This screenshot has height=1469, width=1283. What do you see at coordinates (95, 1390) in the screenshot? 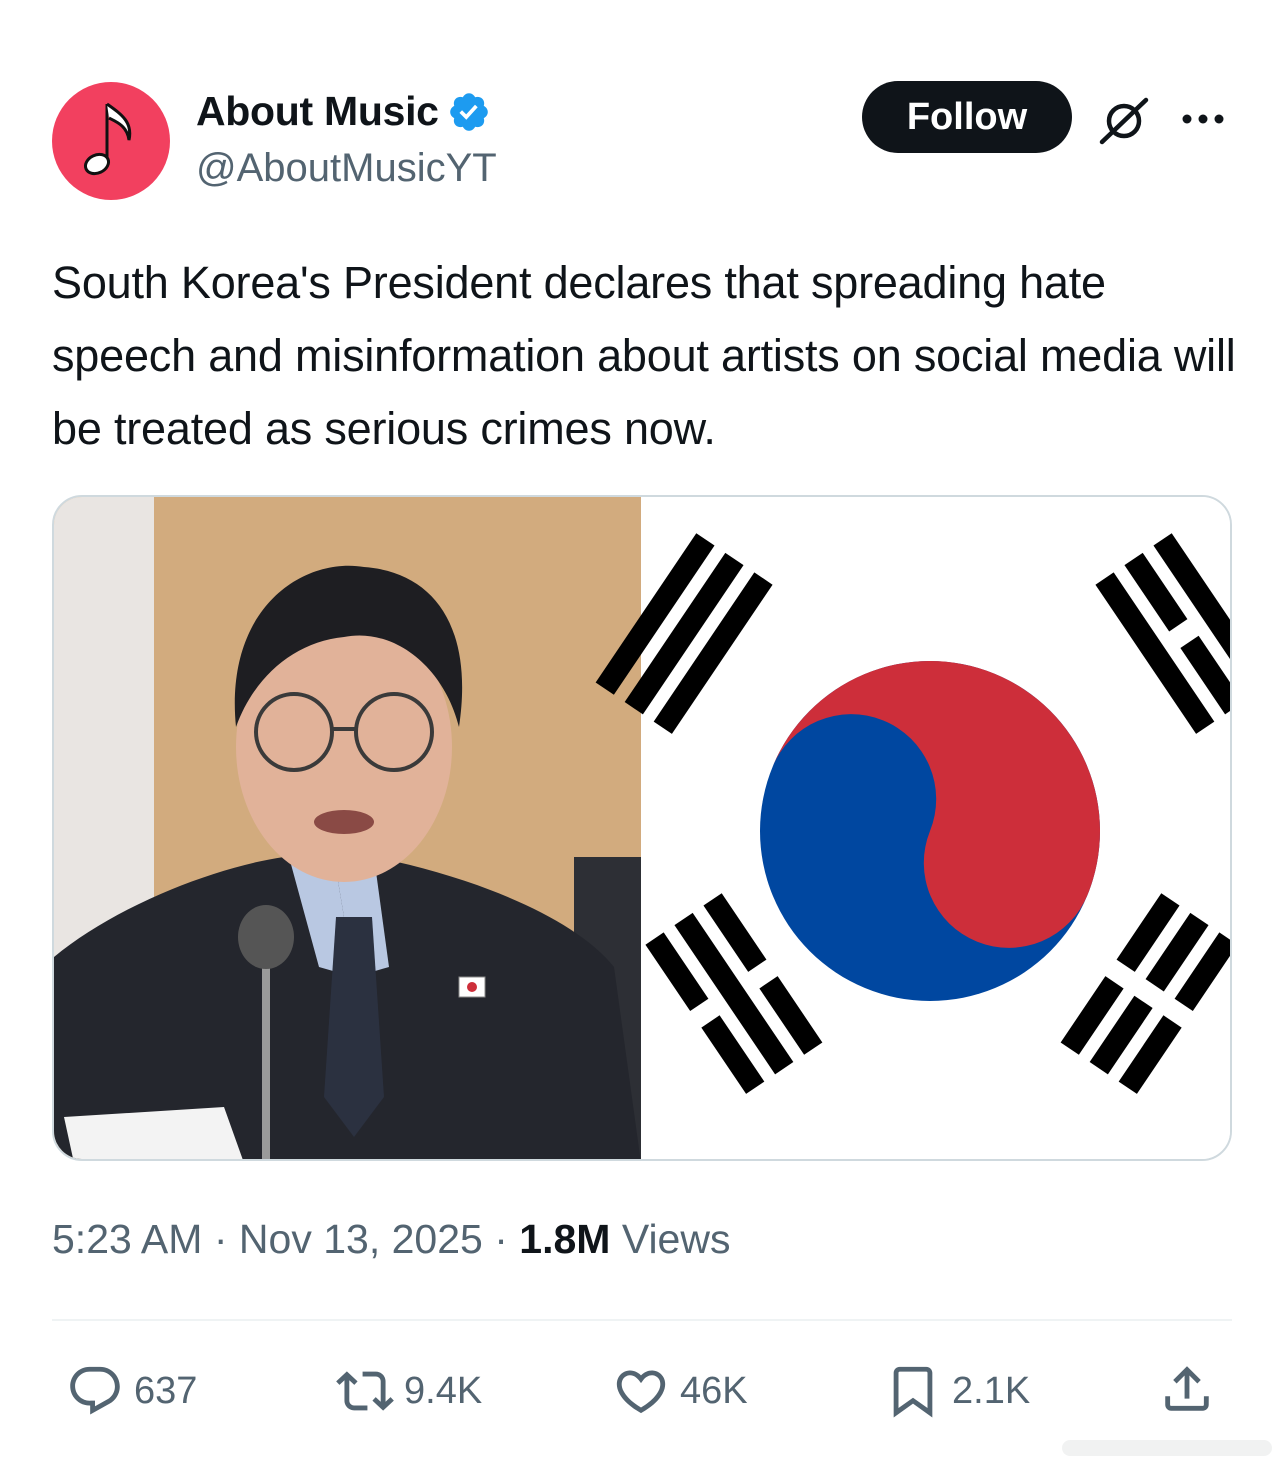
I see `reply-icon` at bounding box center [95, 1390].